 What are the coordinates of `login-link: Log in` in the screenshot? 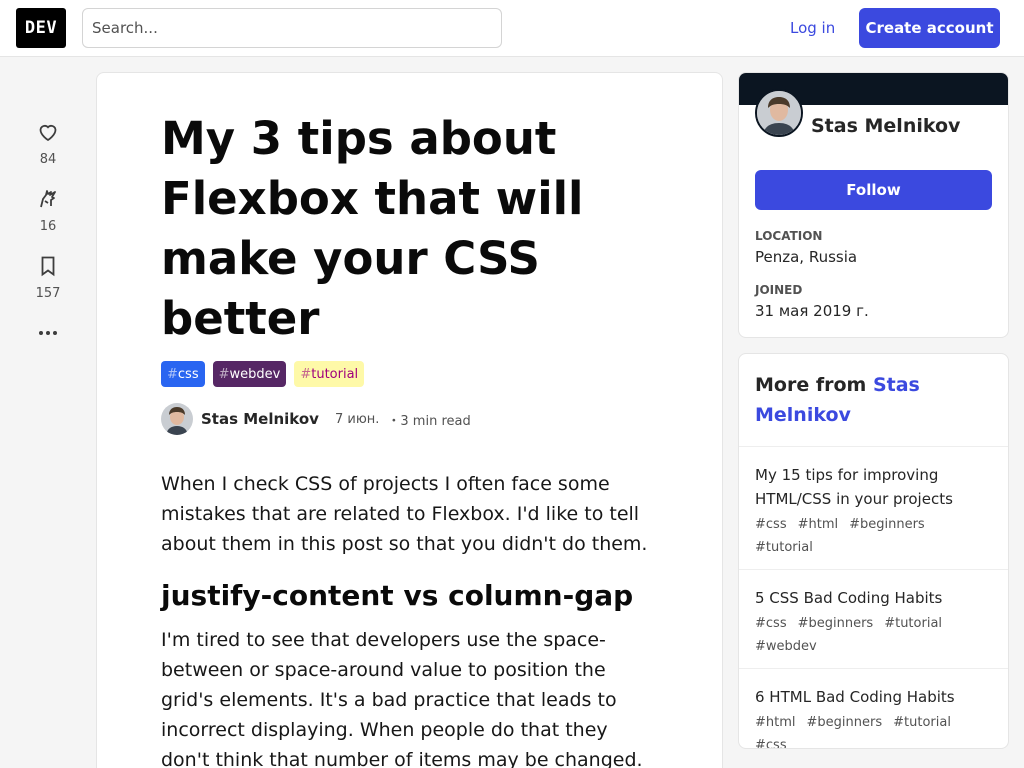 It's located at (812, 28).